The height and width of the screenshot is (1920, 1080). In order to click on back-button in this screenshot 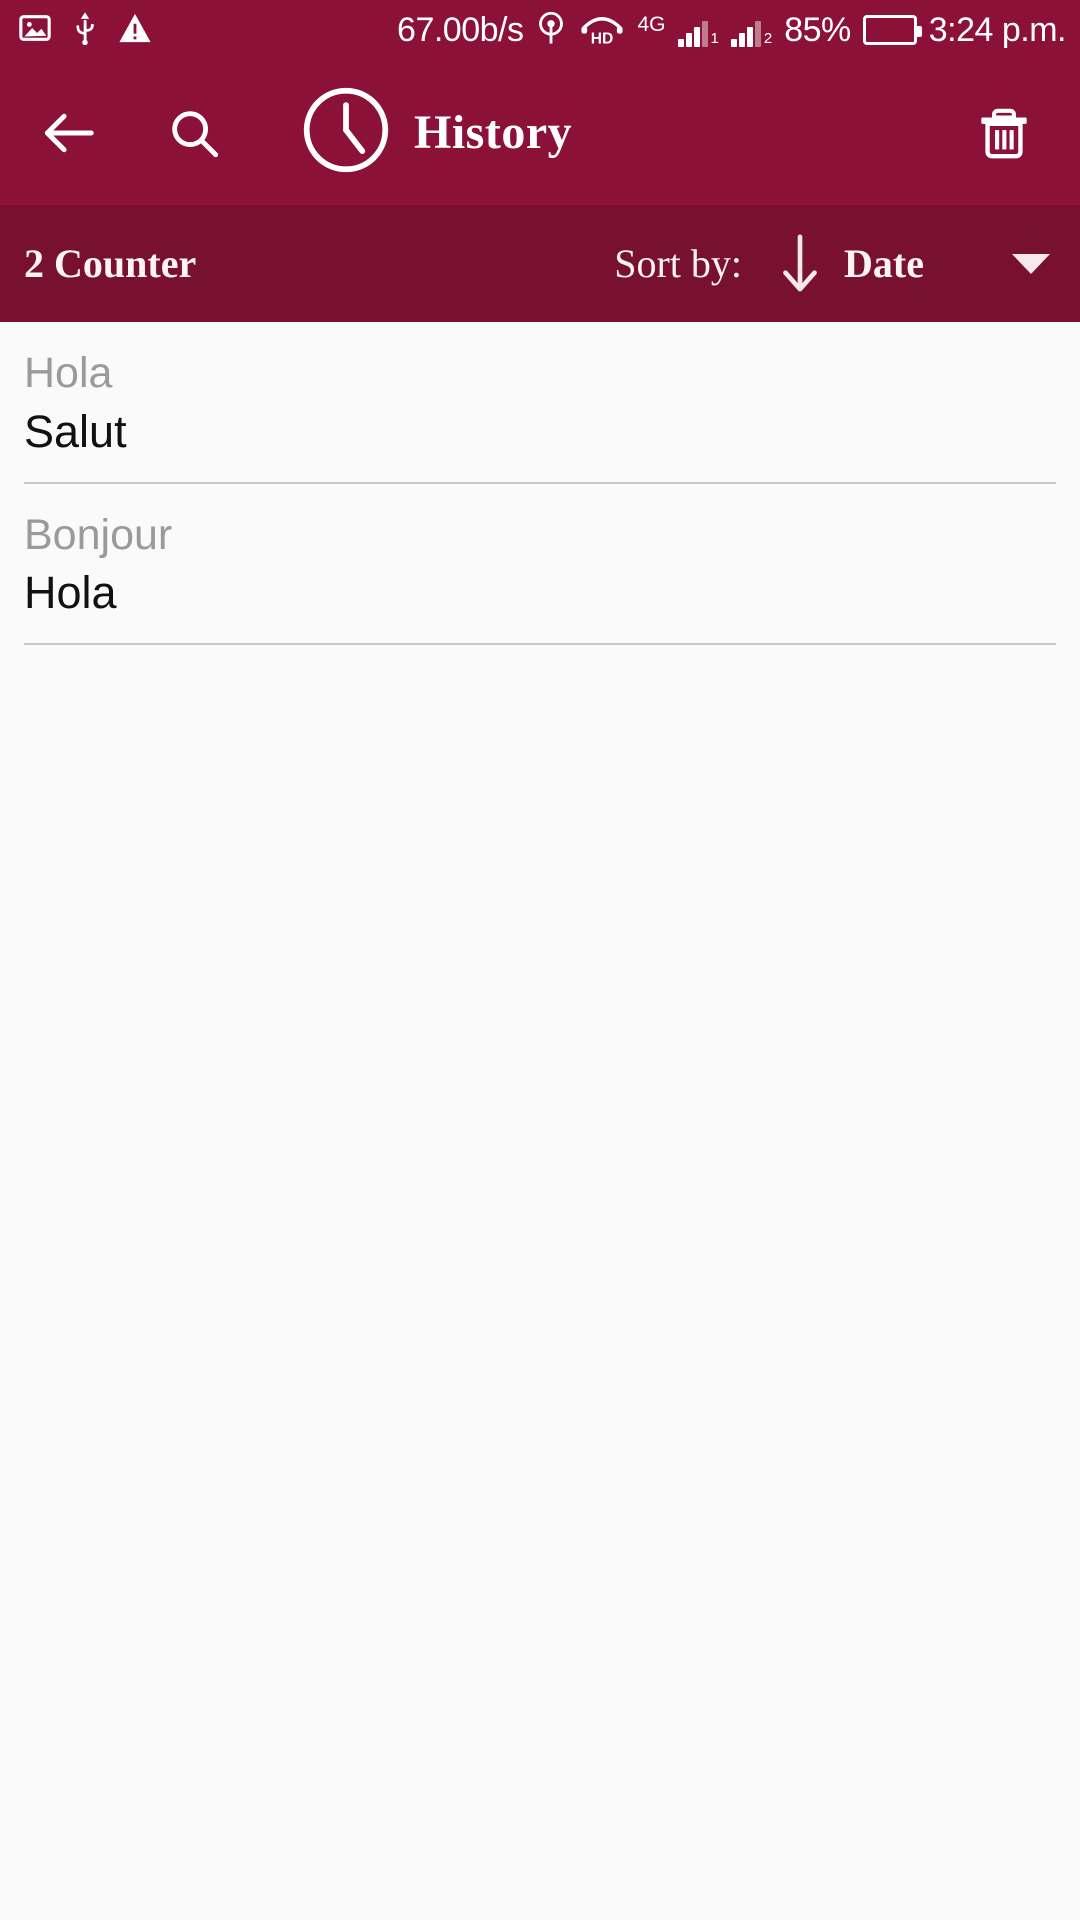, I will do `click(68, 133)`.